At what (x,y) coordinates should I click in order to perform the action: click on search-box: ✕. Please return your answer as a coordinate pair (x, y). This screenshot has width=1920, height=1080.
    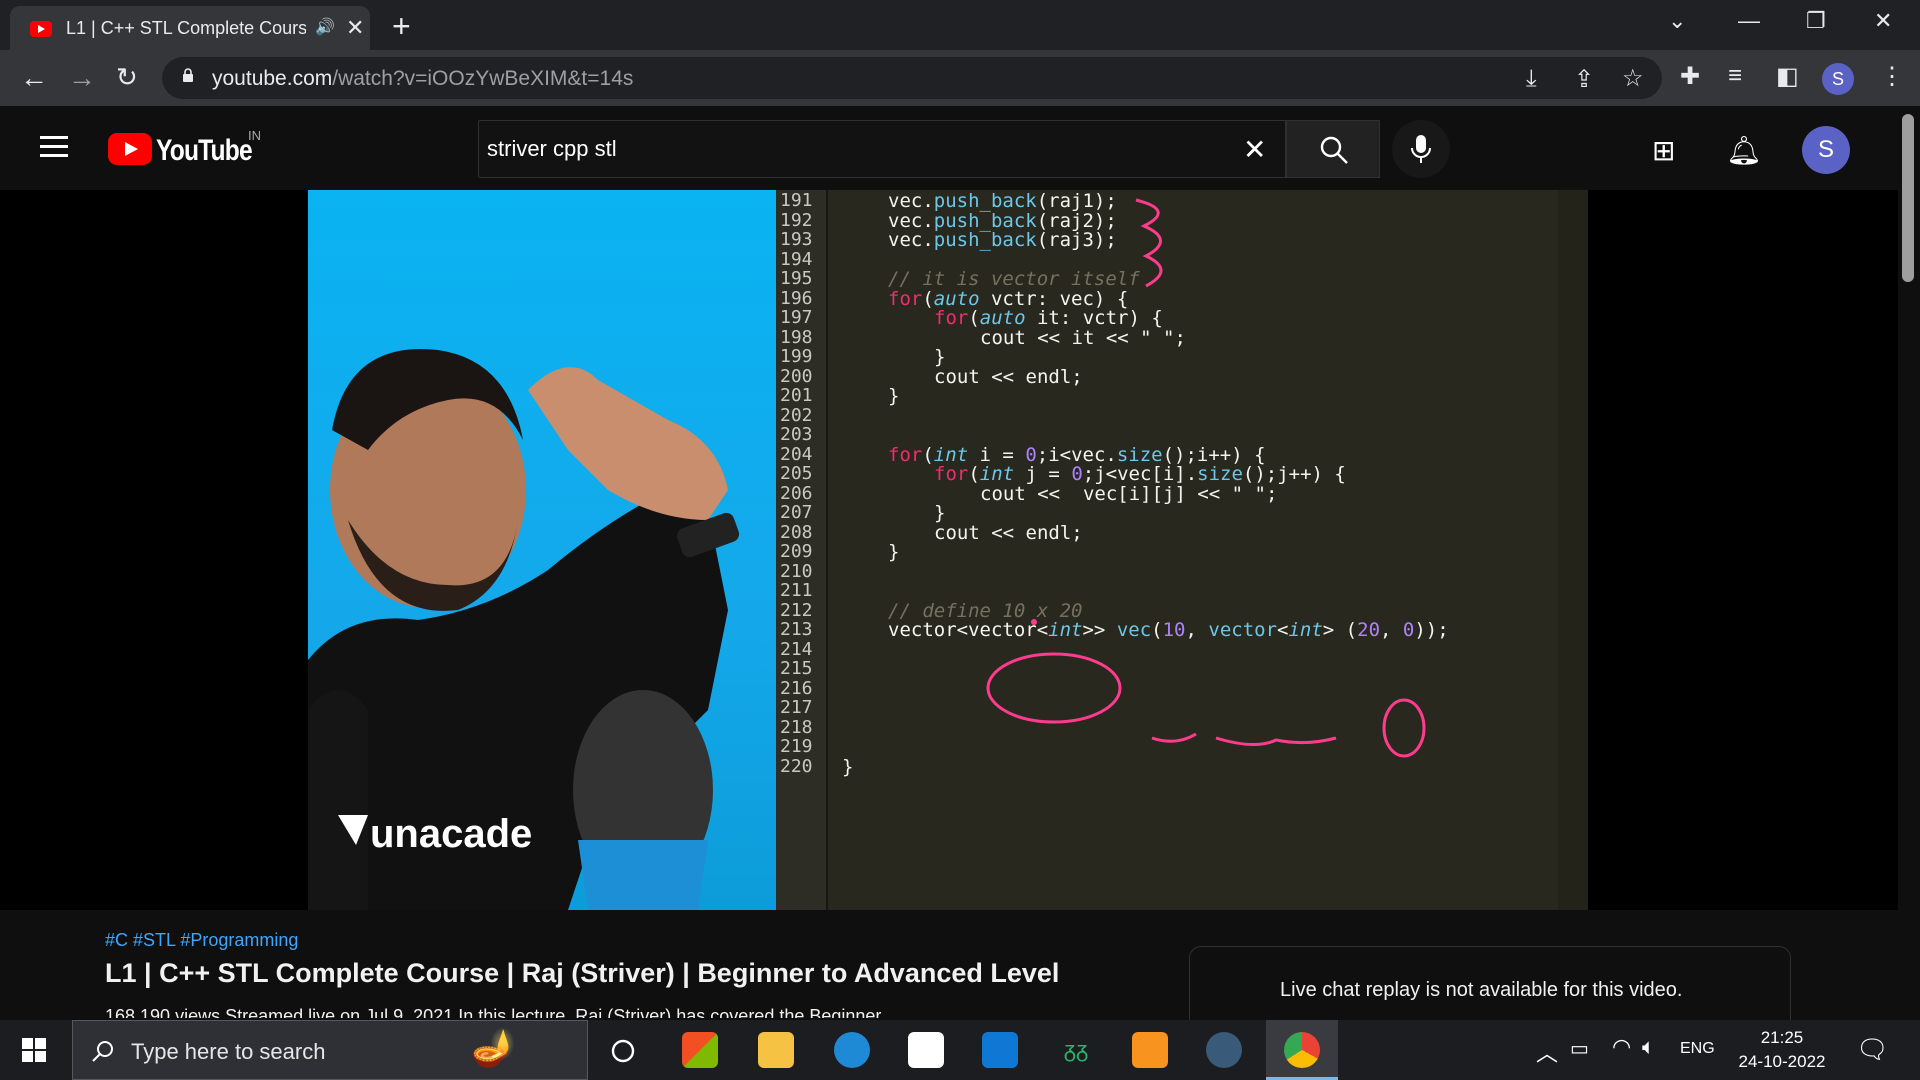
    Looking at the image, I should click on (882, 149).